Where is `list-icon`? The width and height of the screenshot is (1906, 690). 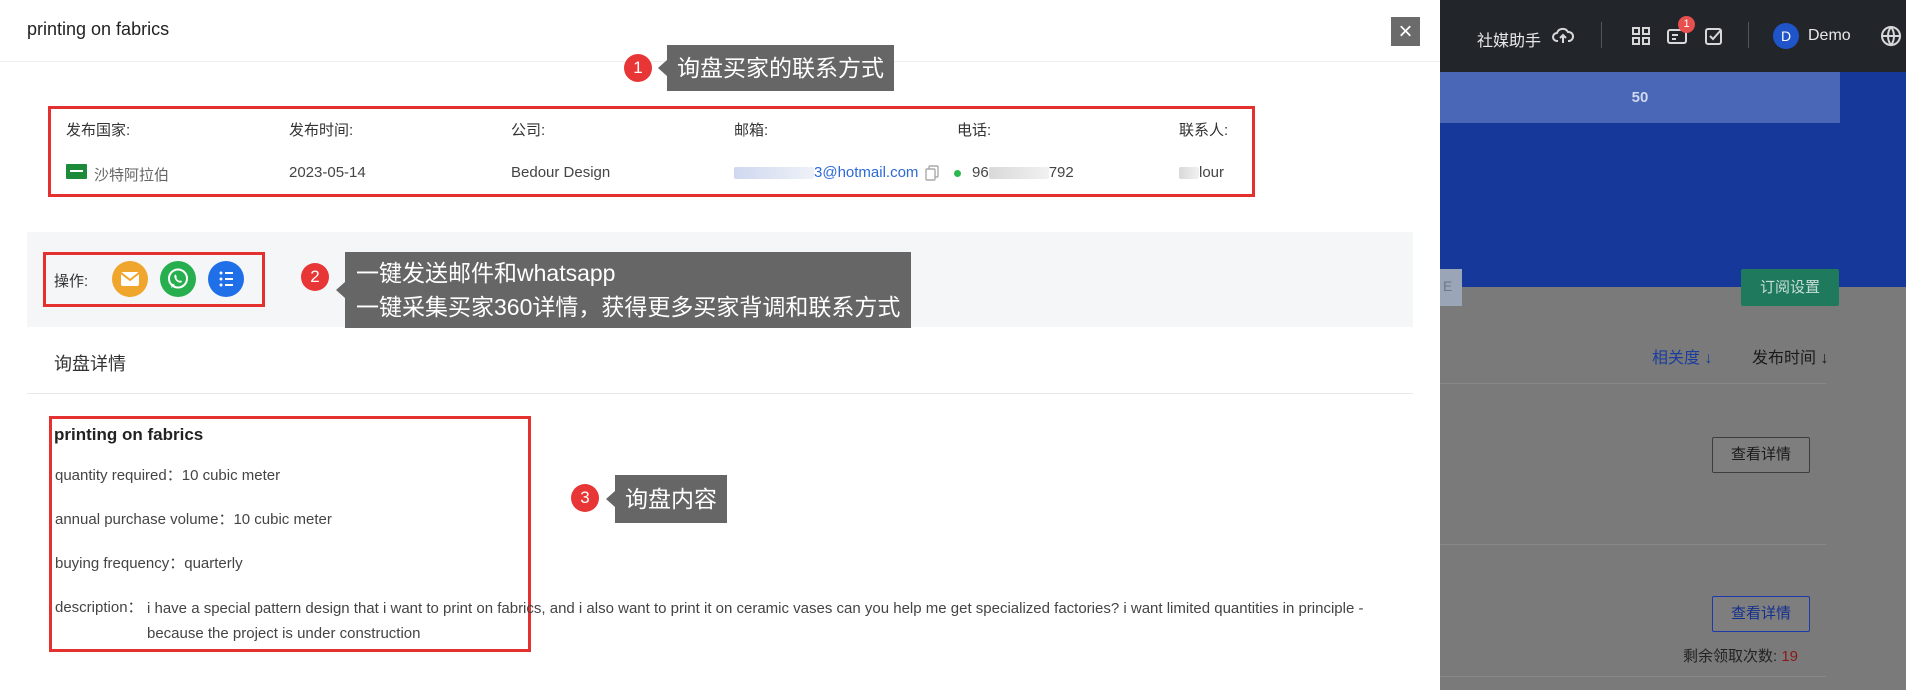 list-icon is located at coordinates (226, 279).